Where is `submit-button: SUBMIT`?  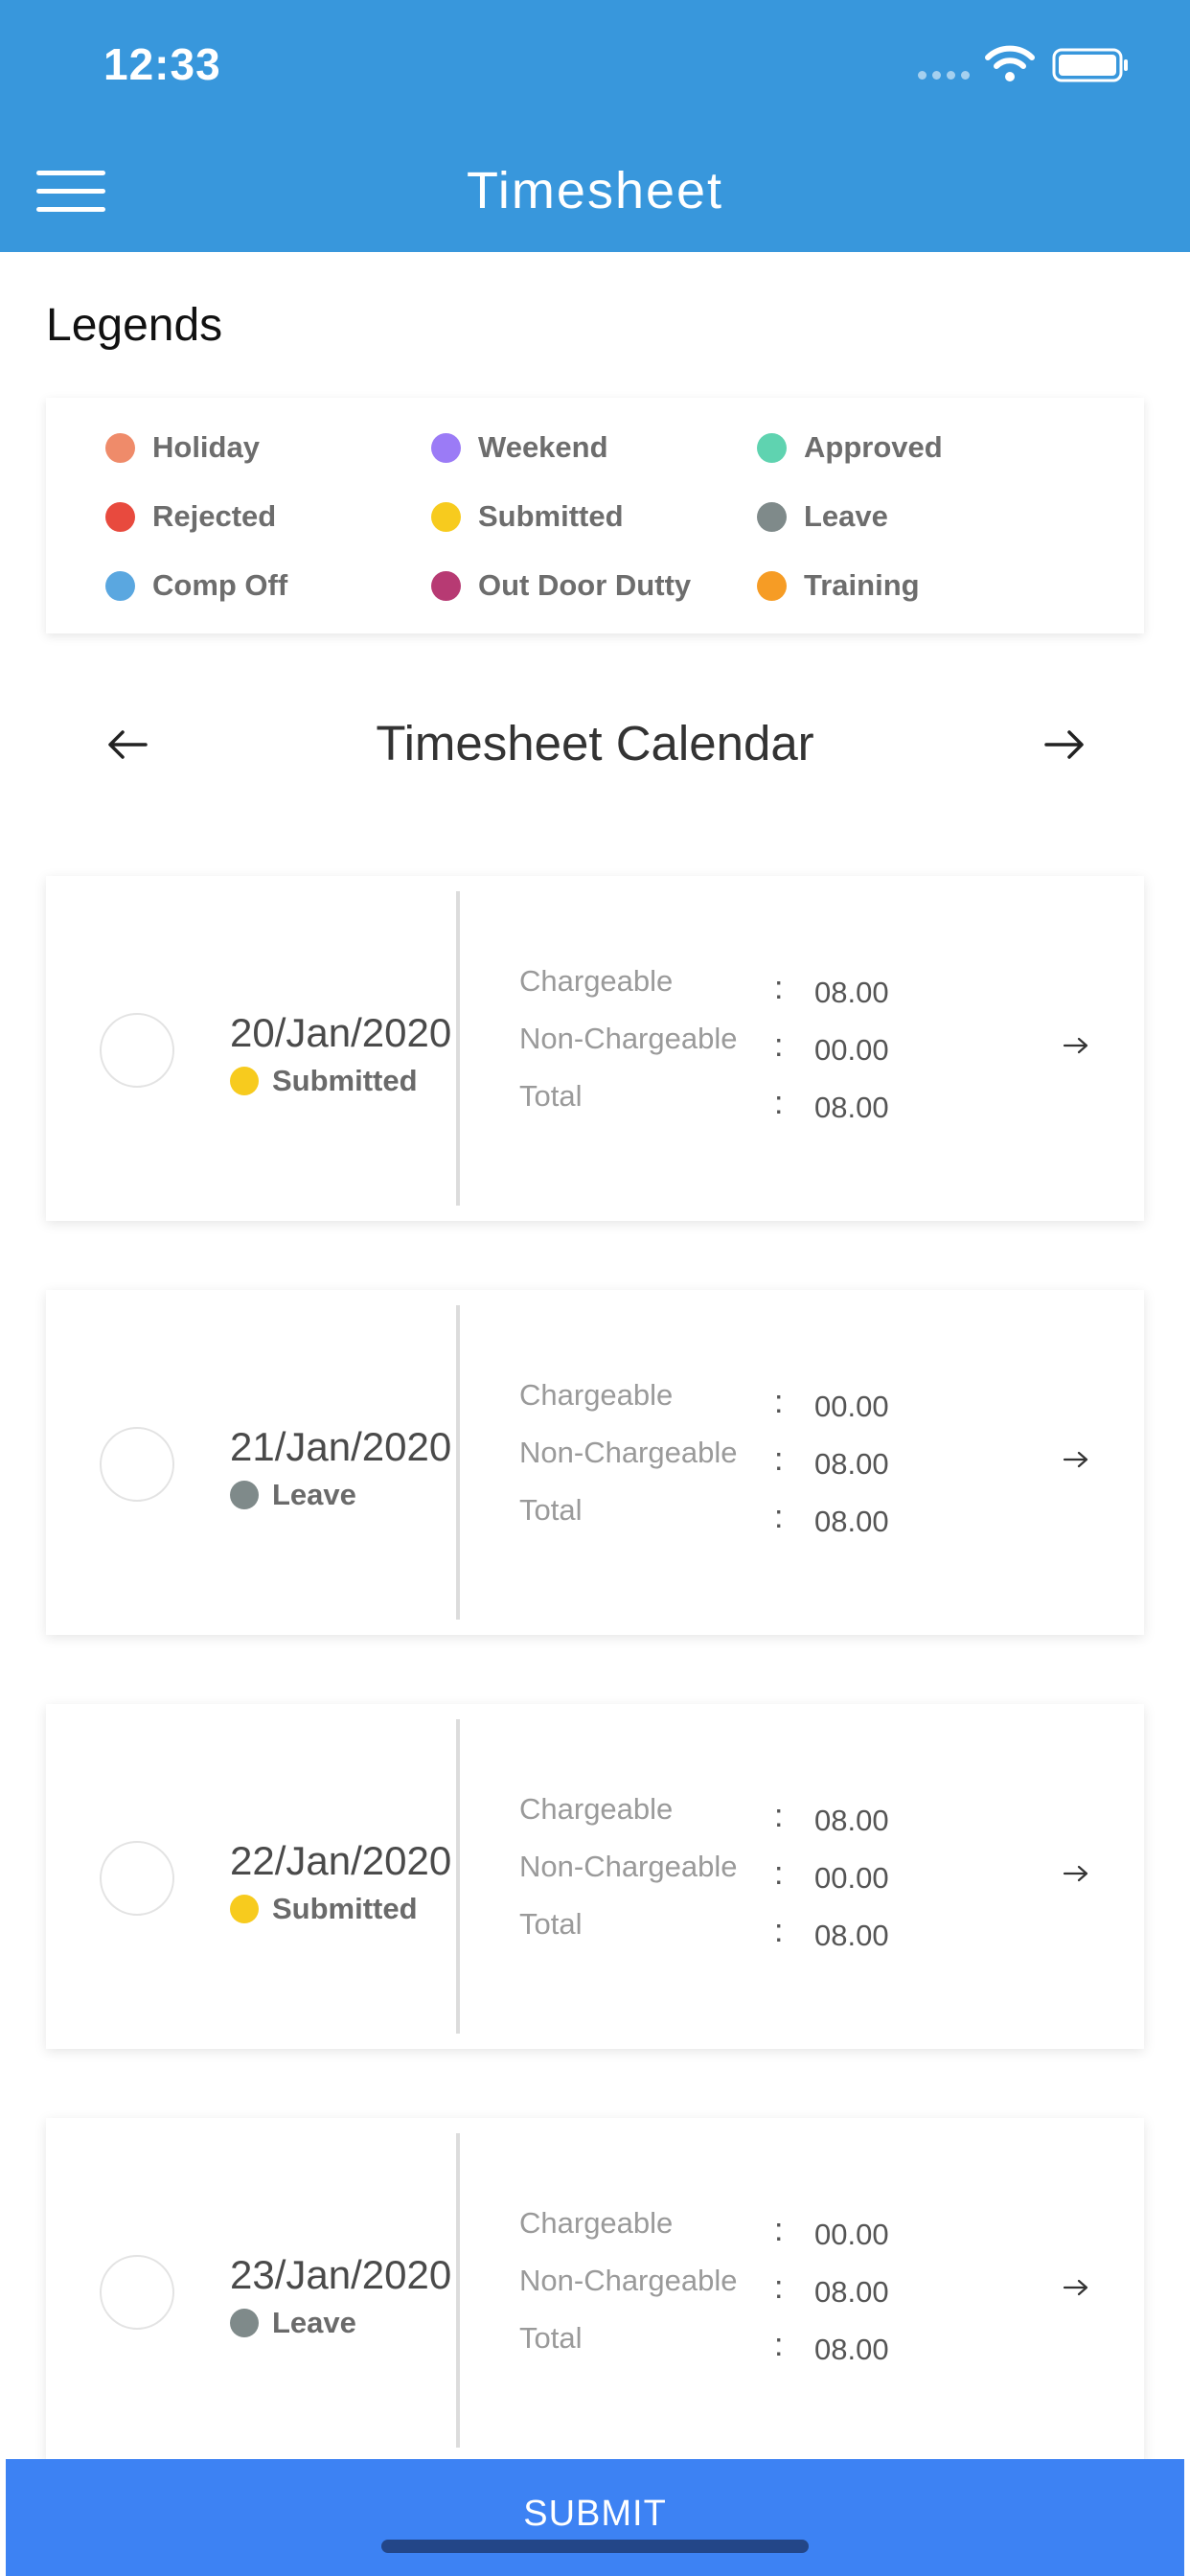 submit-button: SUBMIT is located at coordinates (595, 2517).